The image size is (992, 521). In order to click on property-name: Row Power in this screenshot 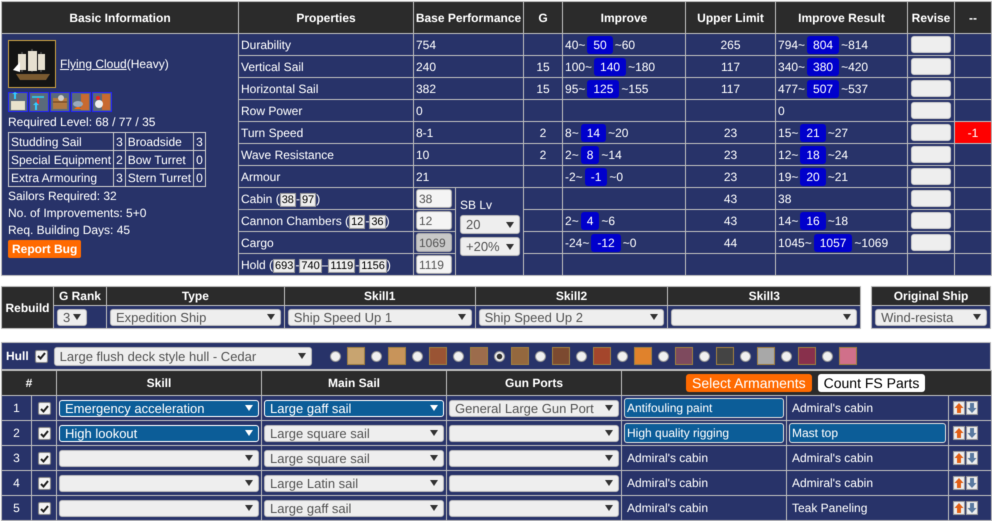, I will do `click(271, 111)`.